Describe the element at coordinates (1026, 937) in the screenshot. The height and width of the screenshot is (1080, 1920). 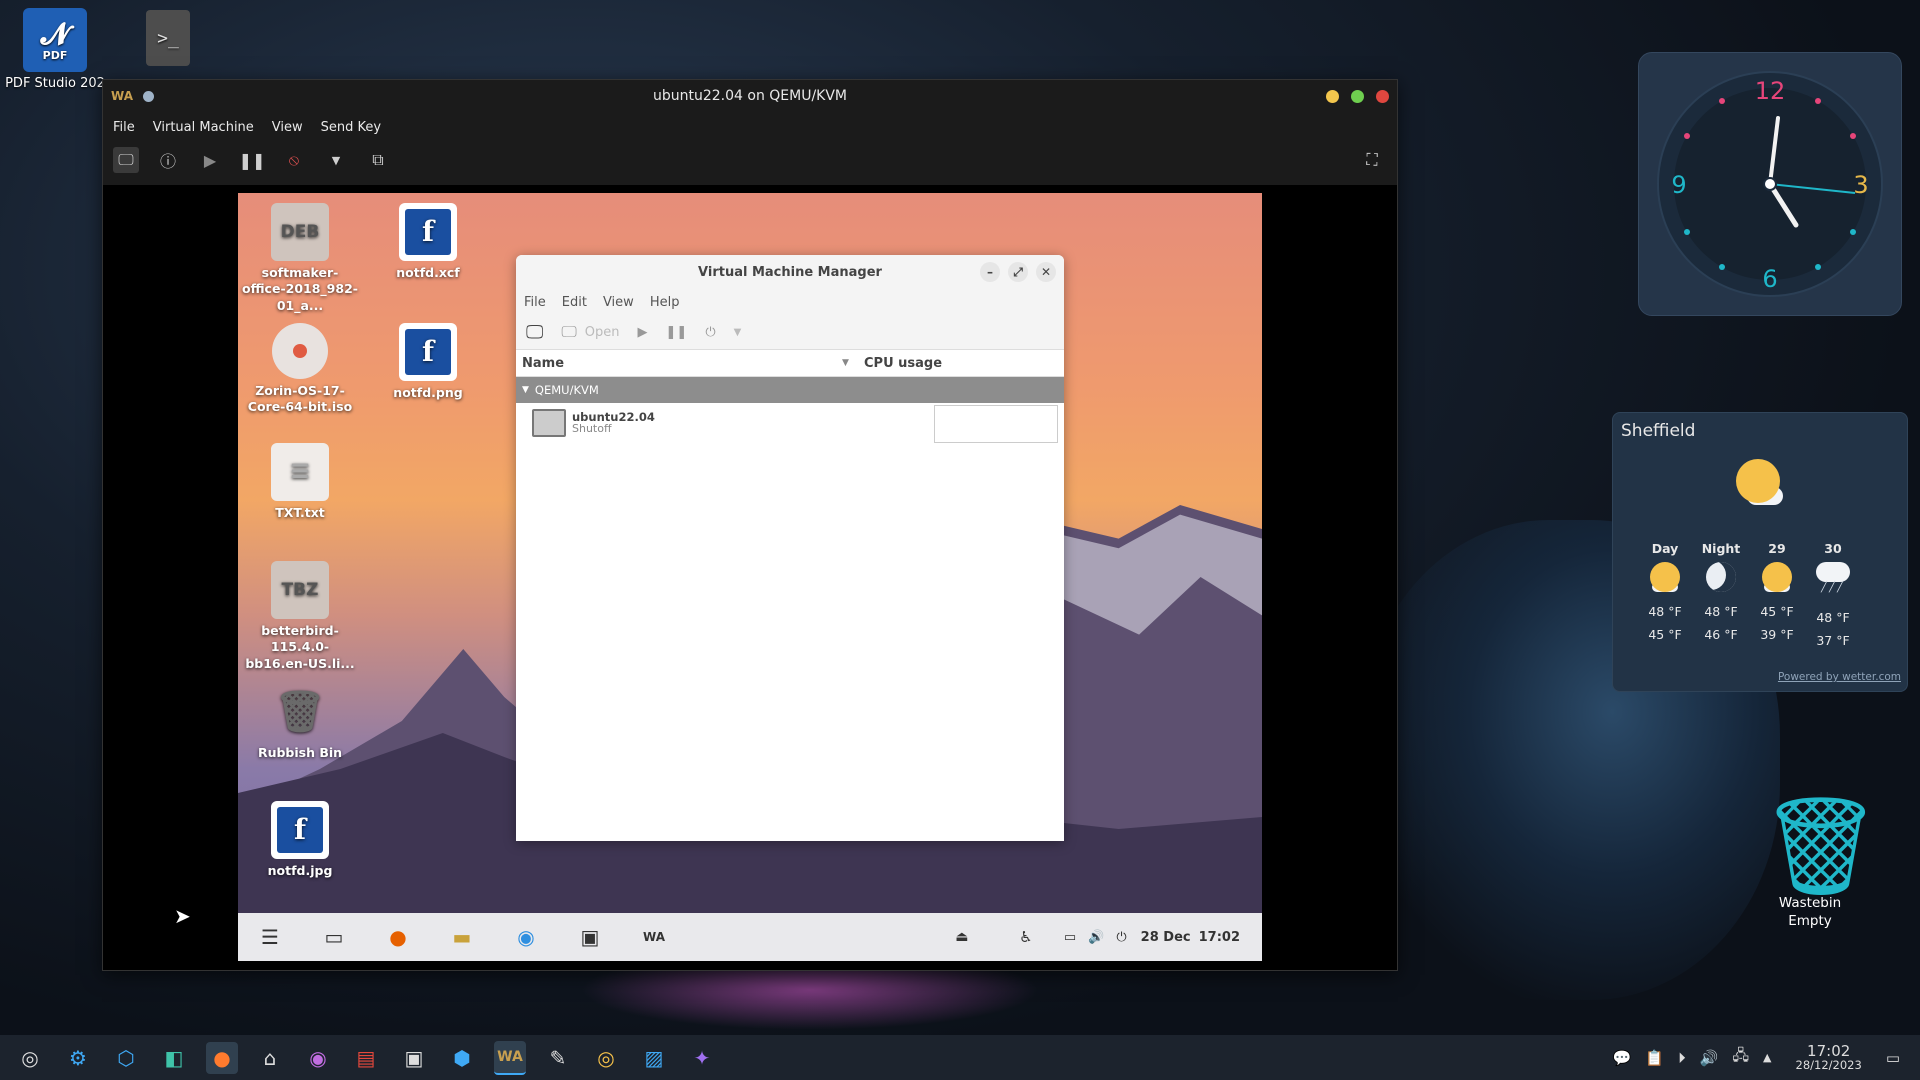
I see `accessibility-icon: ♿` at that location.